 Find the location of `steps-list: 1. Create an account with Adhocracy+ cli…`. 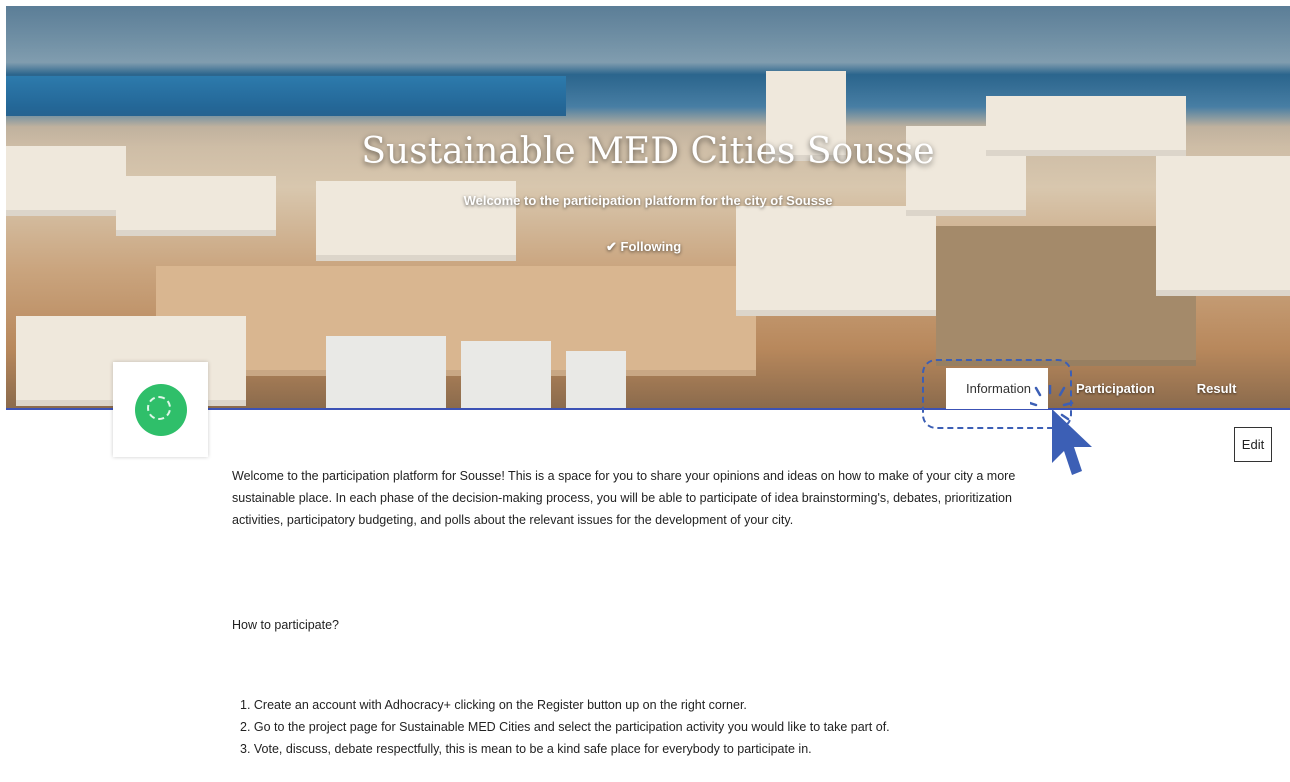

steps-list: 1. Create an account with Adhocracy+ cli… is located at coordinates (565, 727).